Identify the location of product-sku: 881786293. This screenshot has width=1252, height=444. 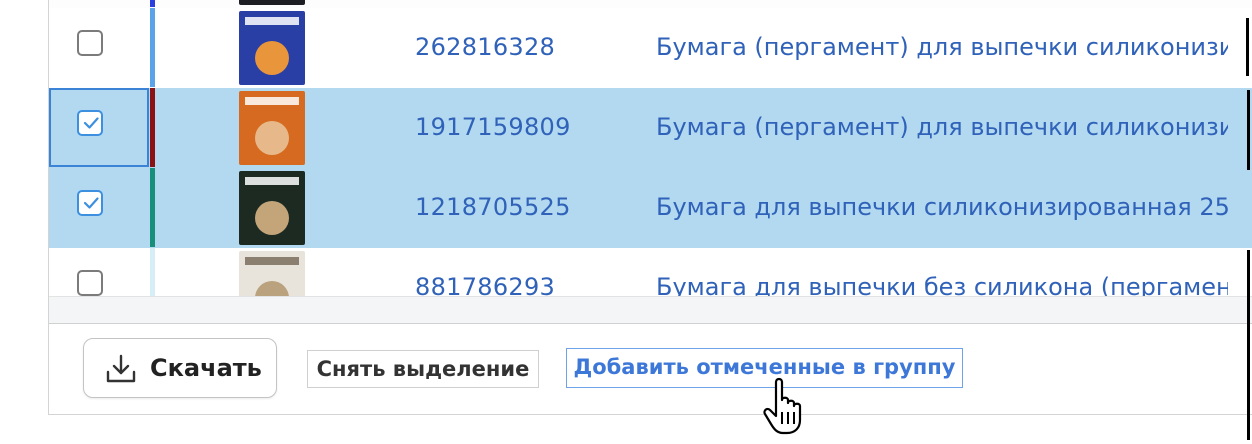
(485, 284).